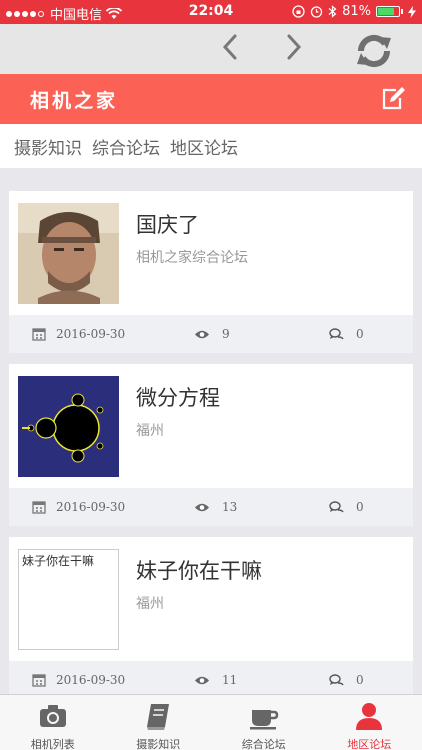 This screenshot has height=750, width=422. I want to click on category-regional-forum: 地区论坛, so click(204, 146).